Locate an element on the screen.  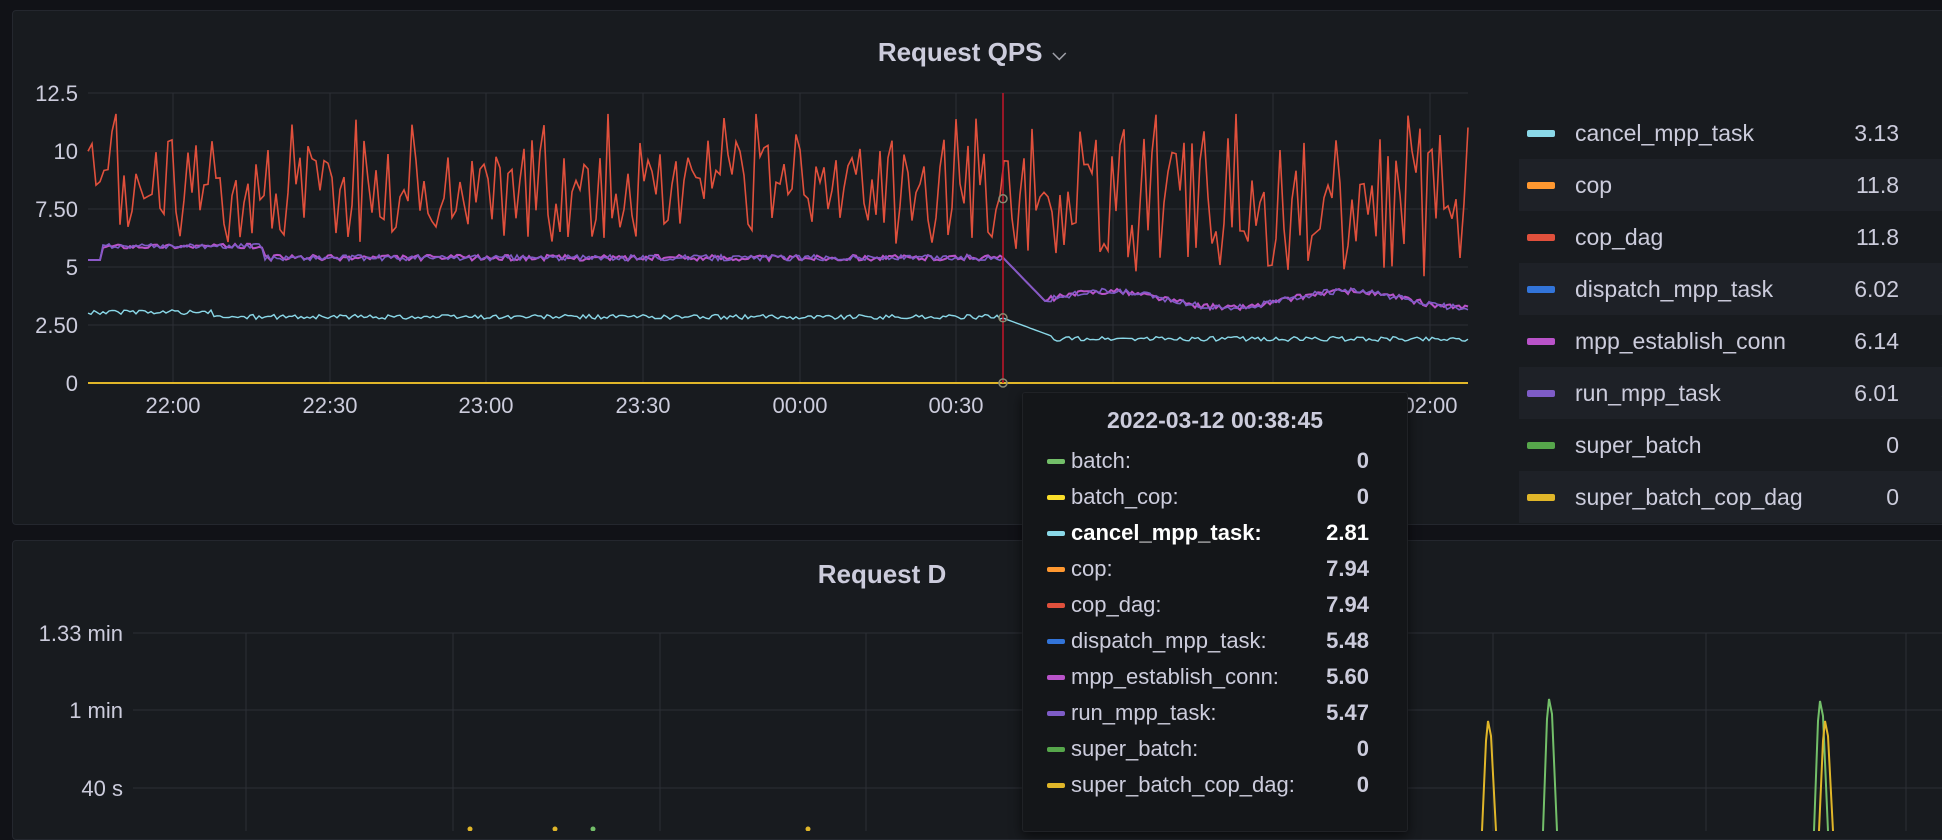
series-cancel-mpp-task-line is located at coordinates (778, 325).